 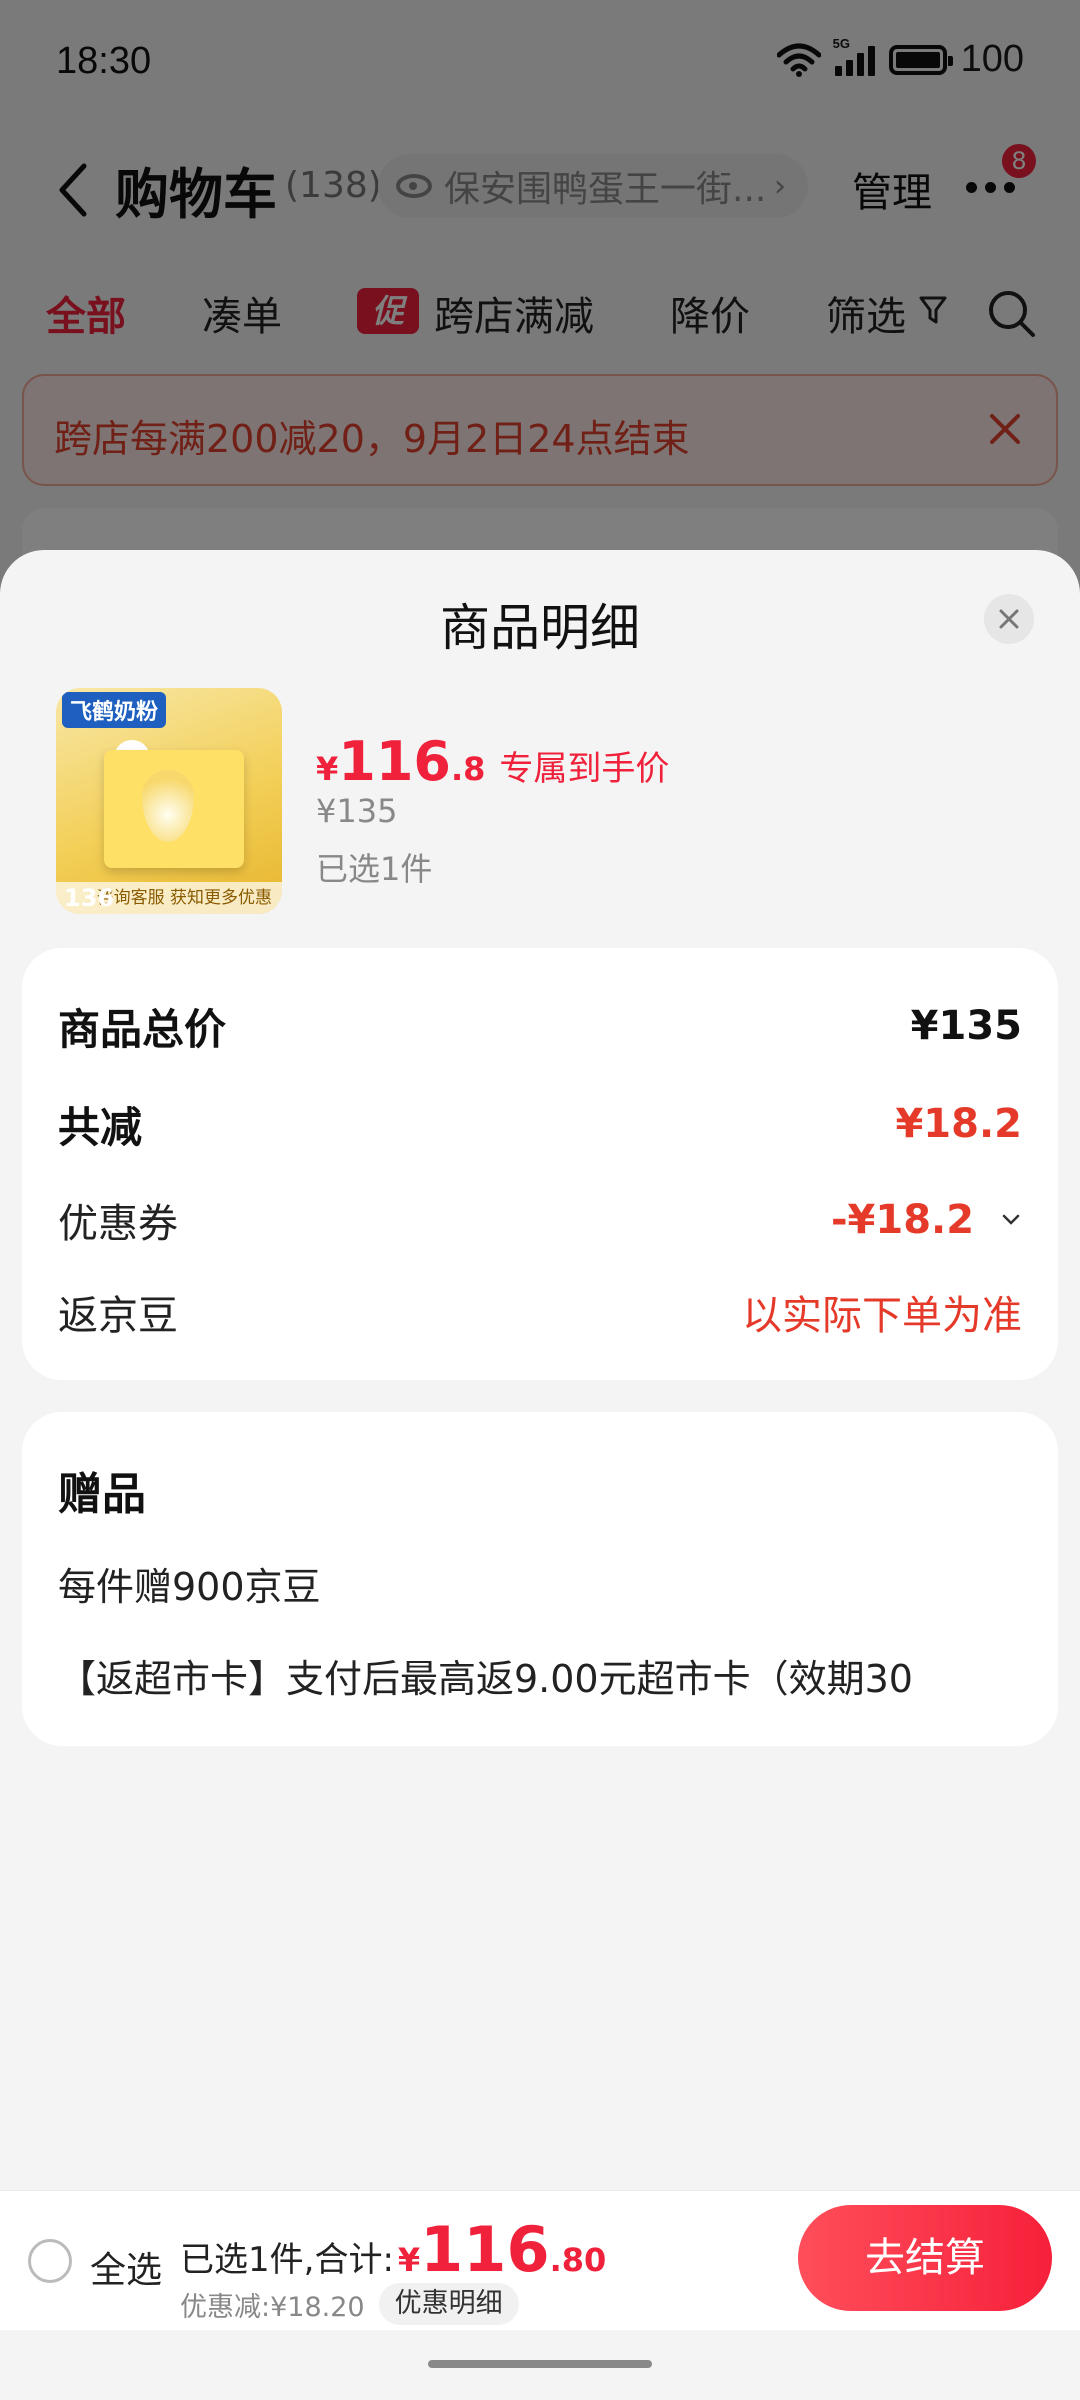 What do you see at coordinates (492, 761) in the screenshot?
I see `exclusive-price: ¥ 116 .8 专属到手价` at bounding box center [492, 761].